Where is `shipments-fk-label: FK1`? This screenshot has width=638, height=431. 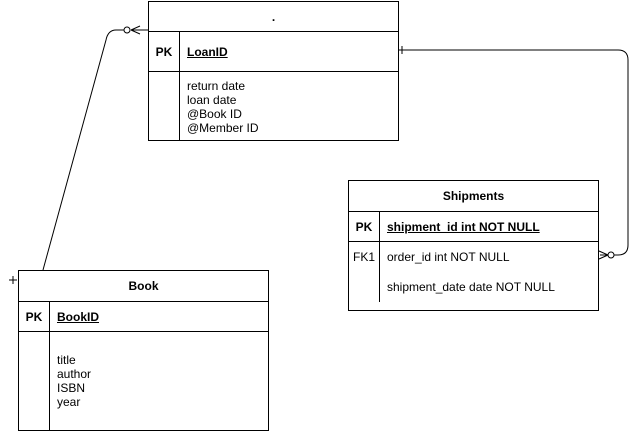 shipments-fk-label: FK1 is located at coordinates (363, 257).